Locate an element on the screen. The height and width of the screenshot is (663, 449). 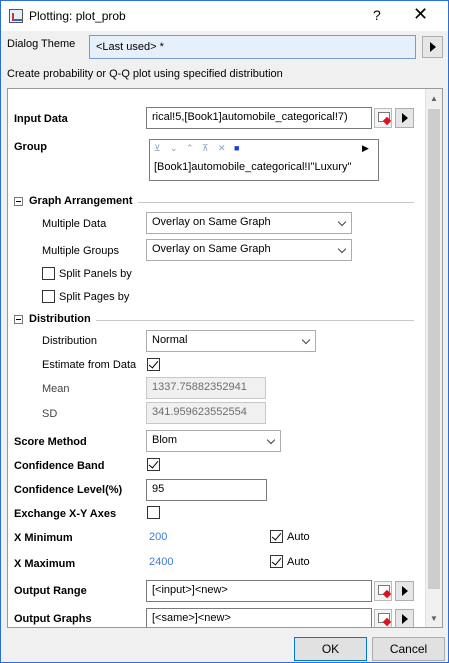
score-method-value: Blom is located at coordinates (165, 440).